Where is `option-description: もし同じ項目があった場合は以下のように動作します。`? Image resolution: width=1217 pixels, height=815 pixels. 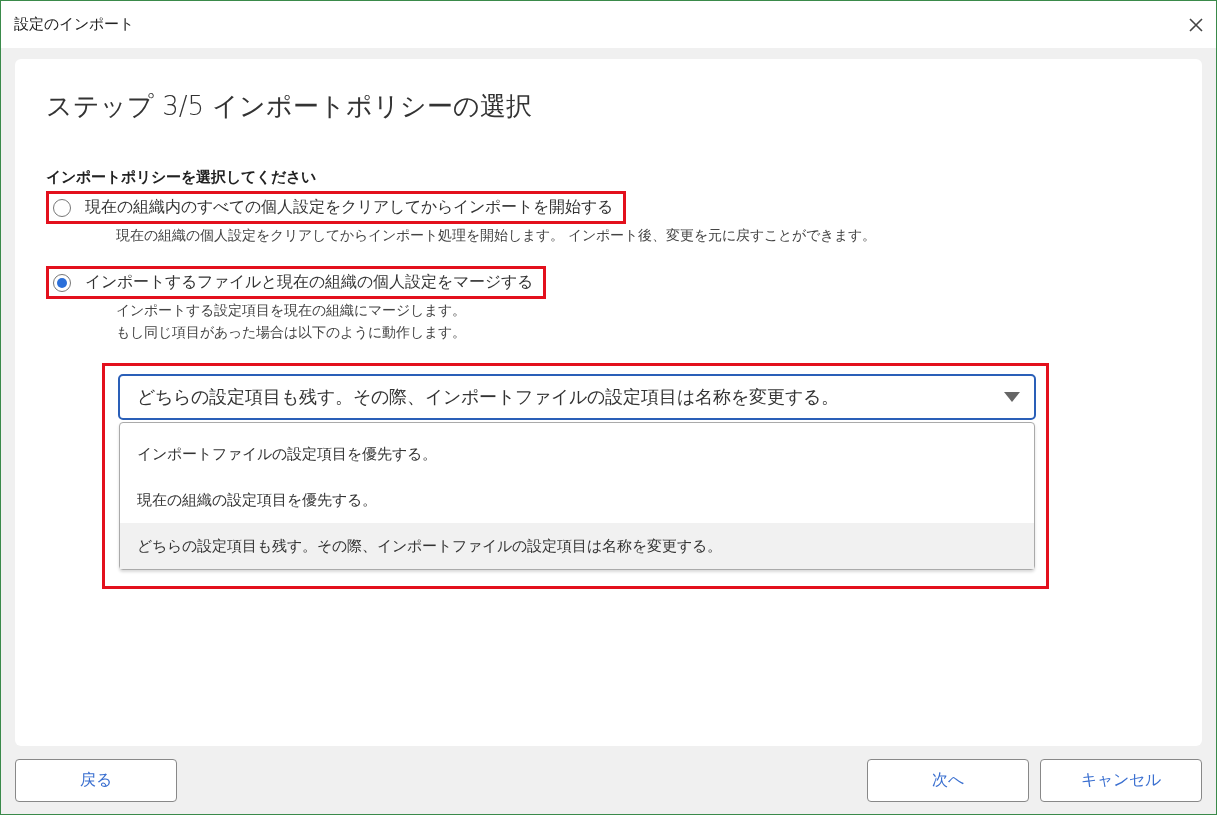 option-description: もし同じ項目があった場合は以下のように動作します。 is located at coordinates (291, 332).